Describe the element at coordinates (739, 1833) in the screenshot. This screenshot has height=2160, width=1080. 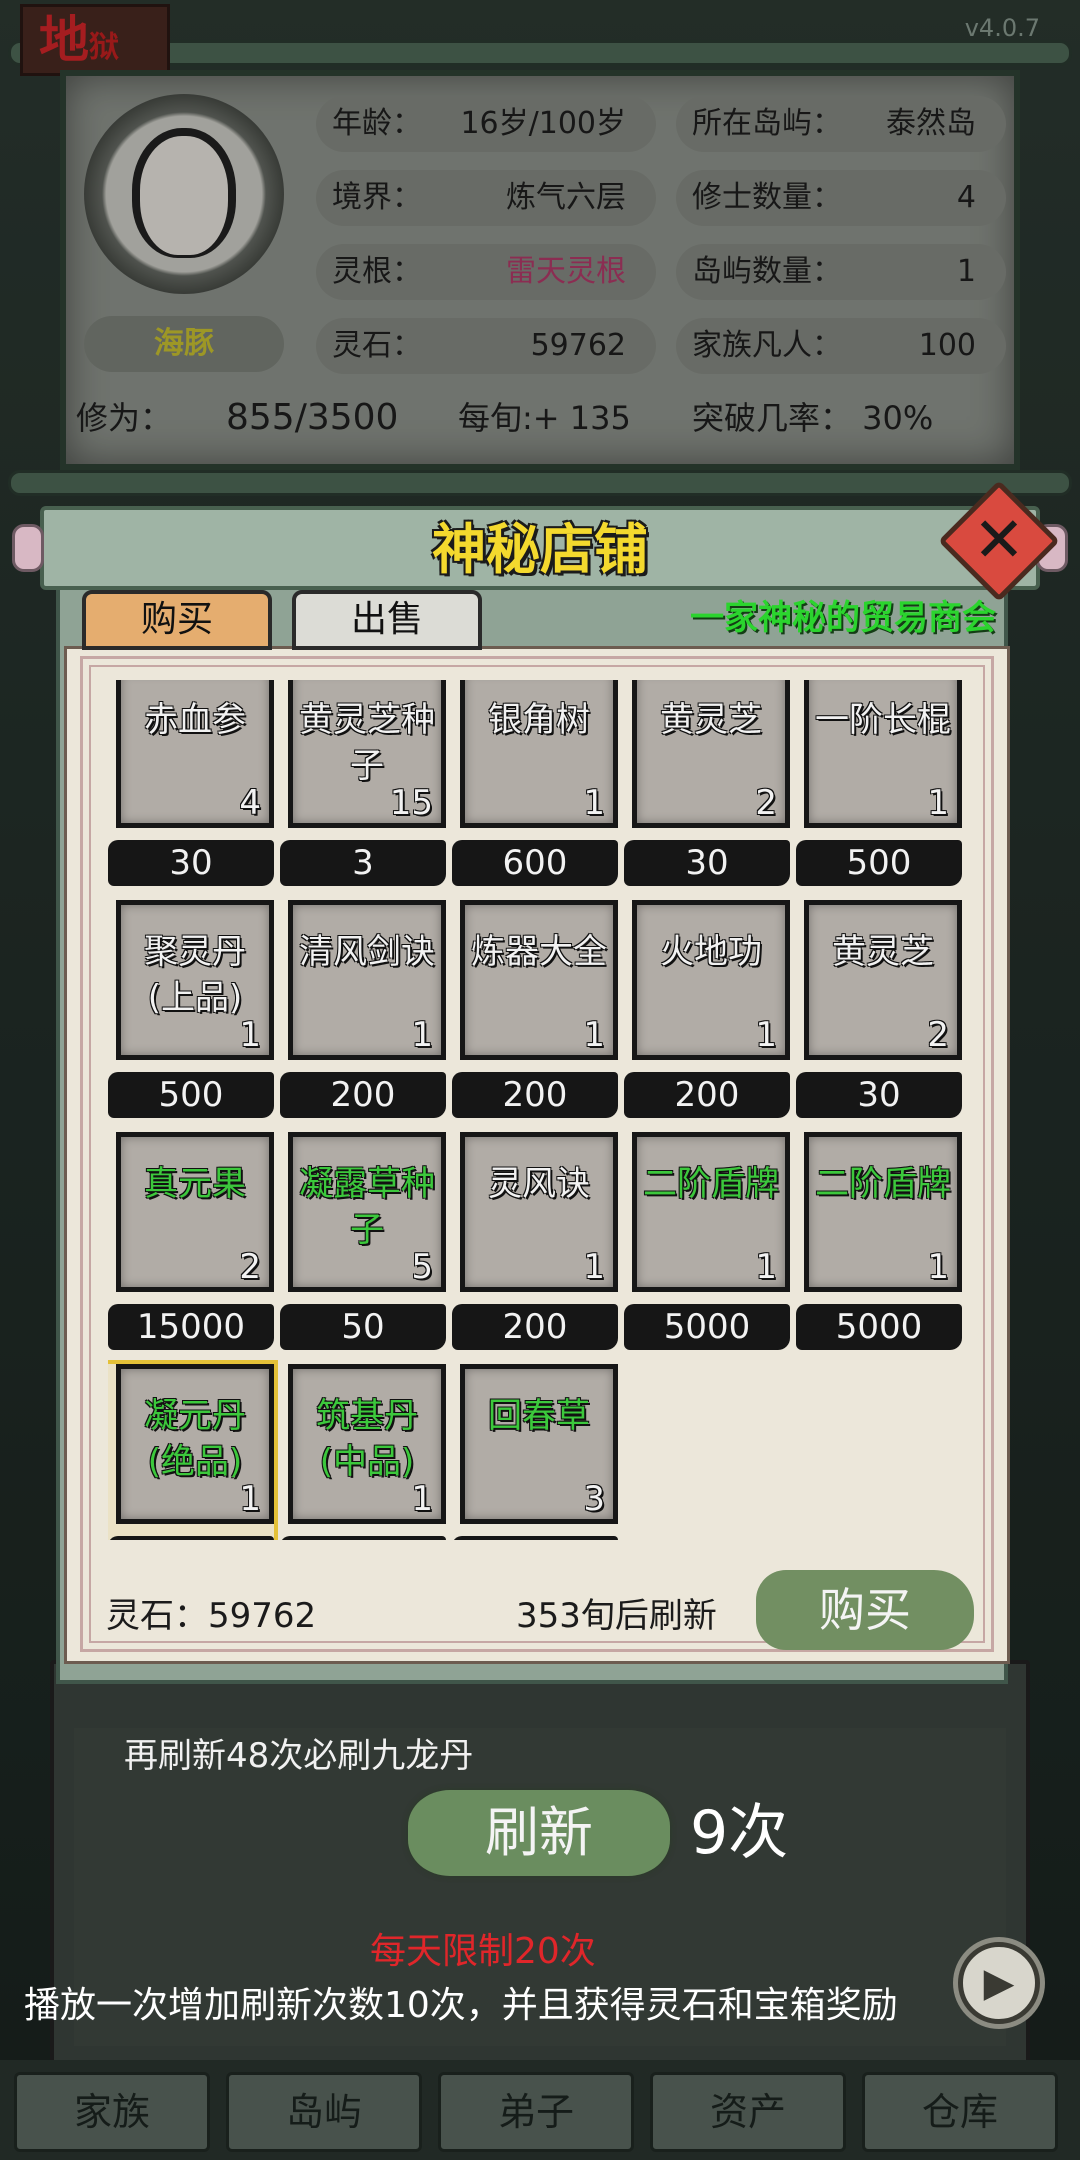
I see `refresh-count: 9次` at that location.